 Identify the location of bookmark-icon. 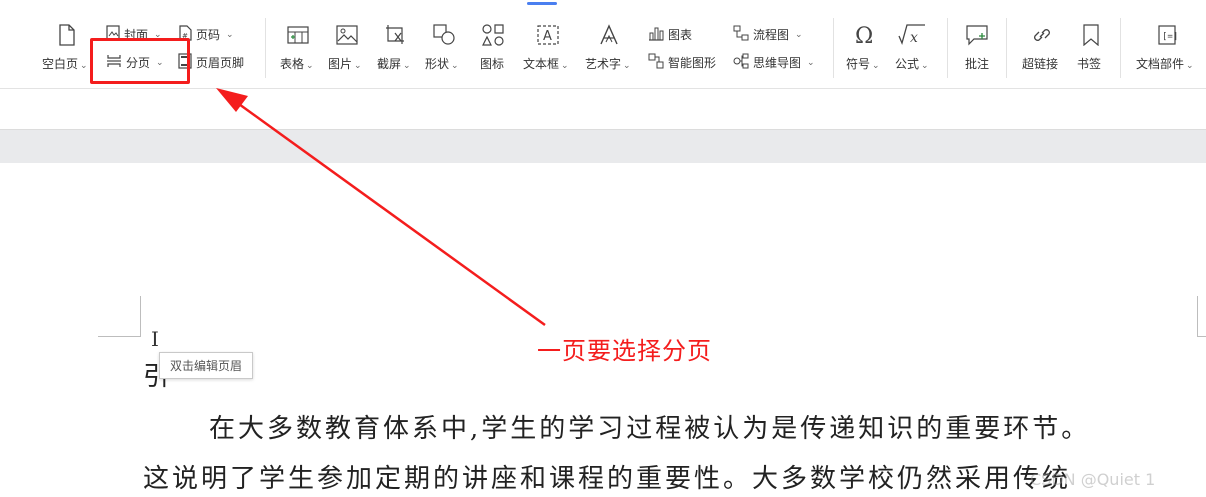
(1091, 35).